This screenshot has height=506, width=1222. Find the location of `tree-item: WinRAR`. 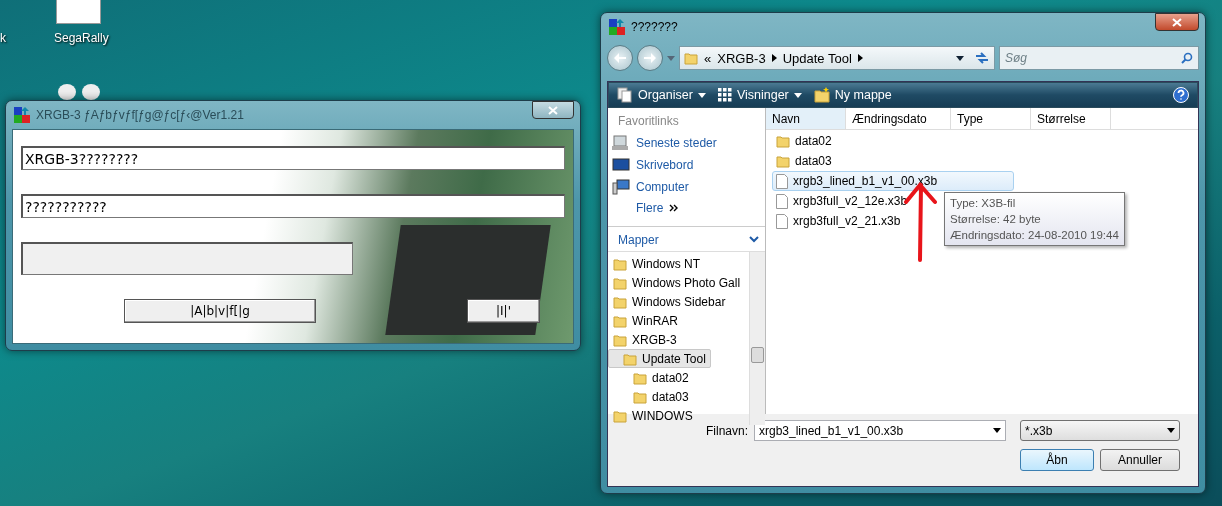

tree-item: WinRAR is located at coordinates (645, 320).